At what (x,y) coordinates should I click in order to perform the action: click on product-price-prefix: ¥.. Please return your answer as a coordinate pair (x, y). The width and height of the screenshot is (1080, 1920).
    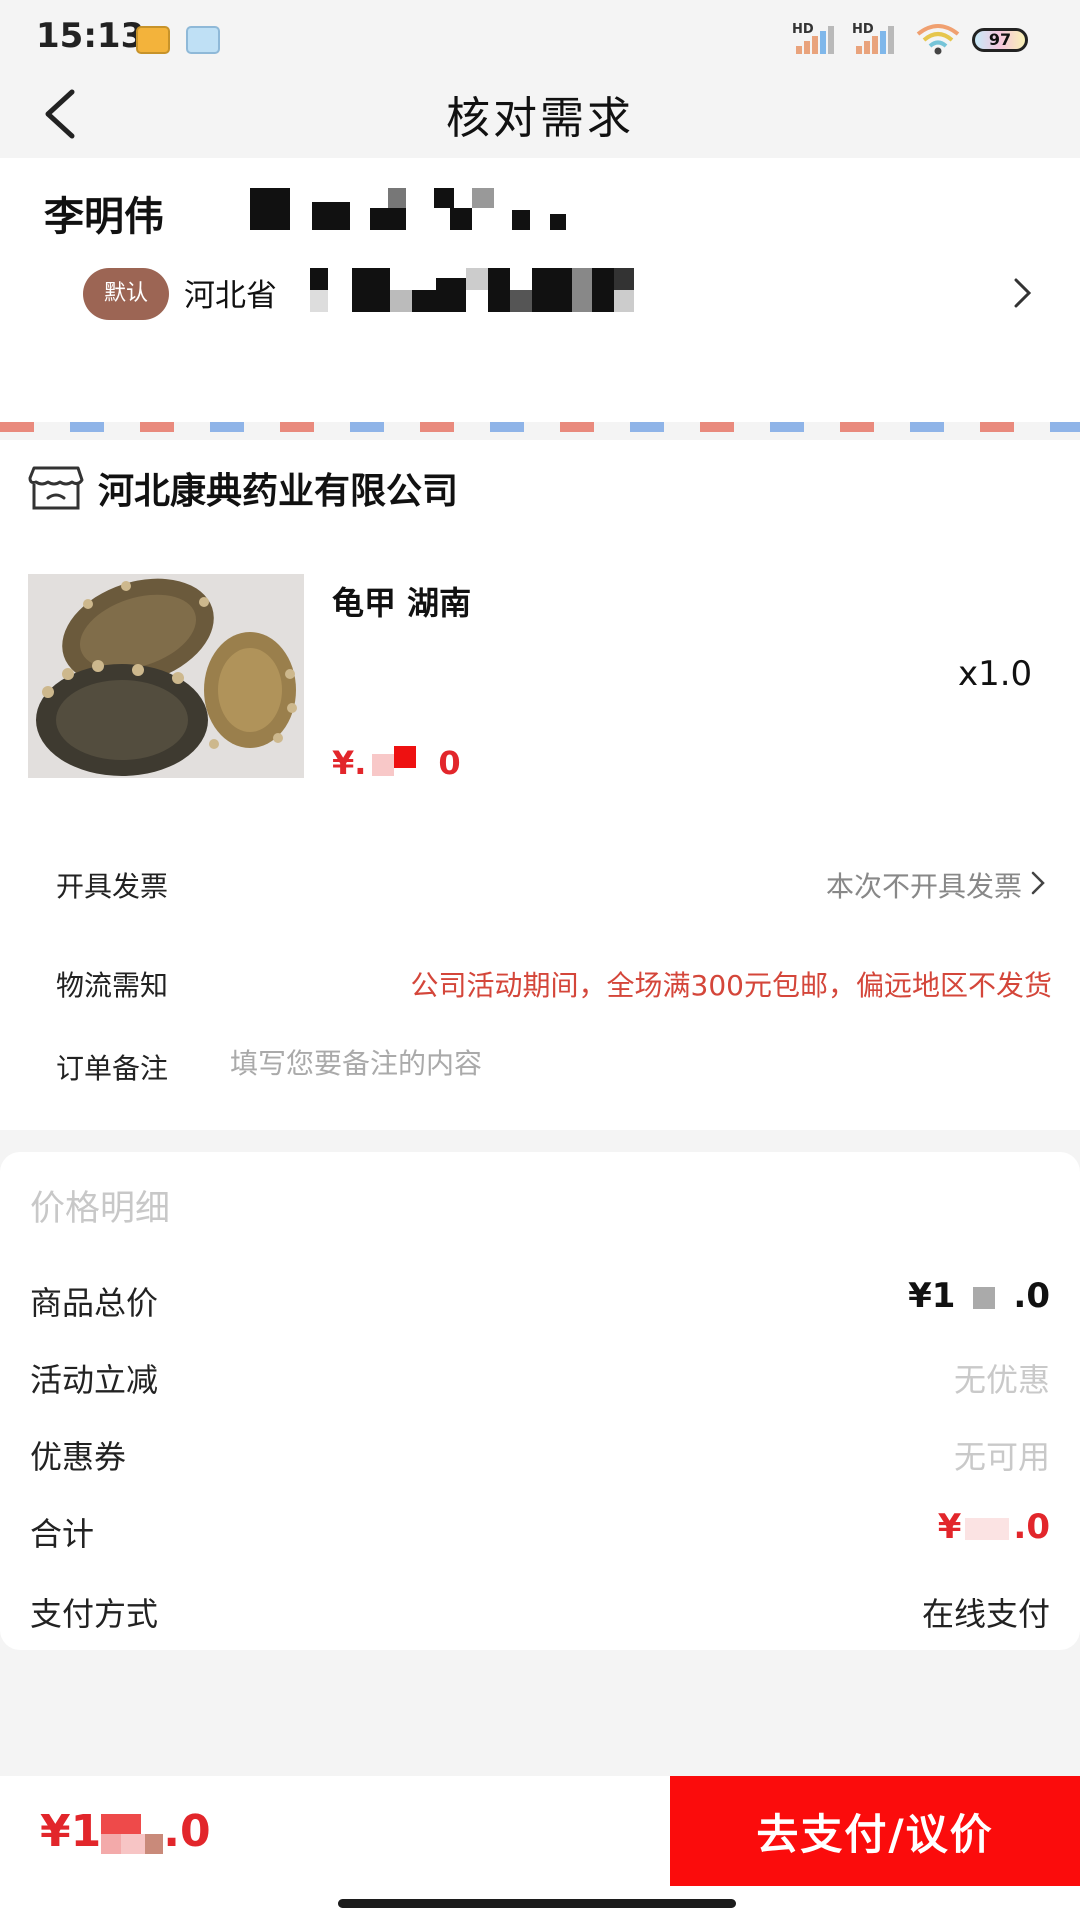
    Looking at the image, I should click on (349, 763).